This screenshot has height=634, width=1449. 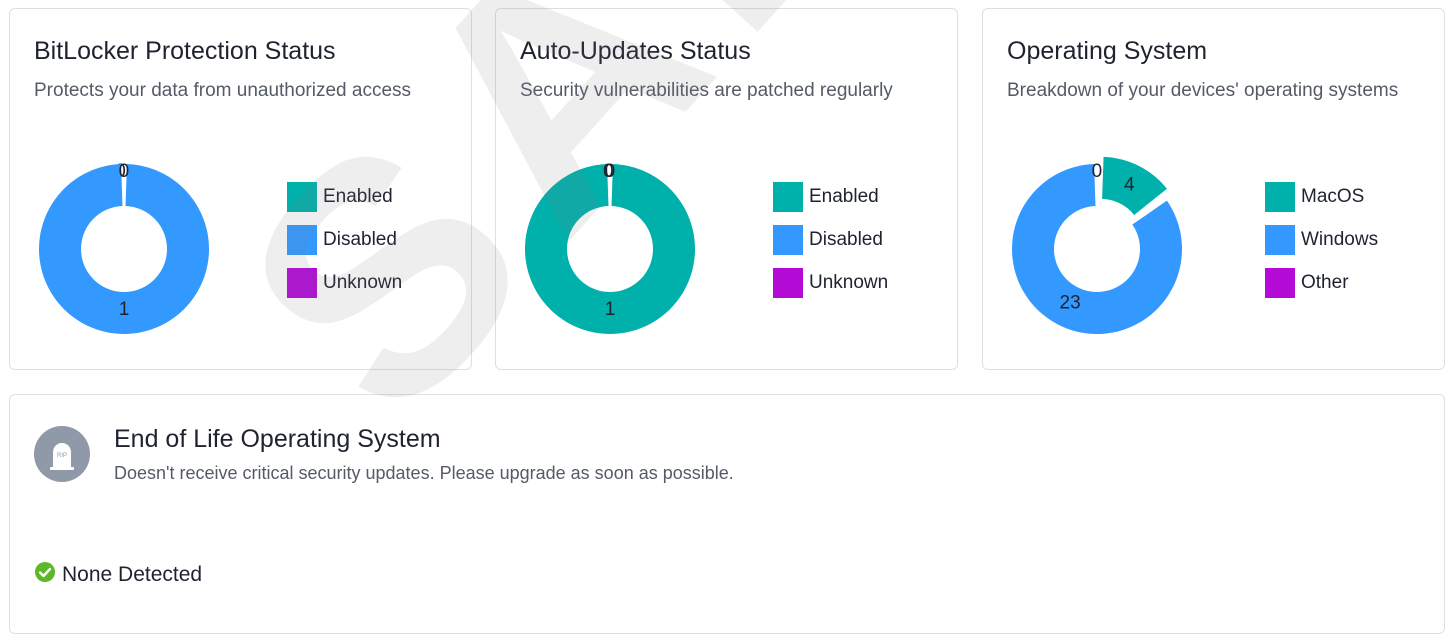 I want to click on legend-item-macos: MacOS, so click(x=1321, y=197).